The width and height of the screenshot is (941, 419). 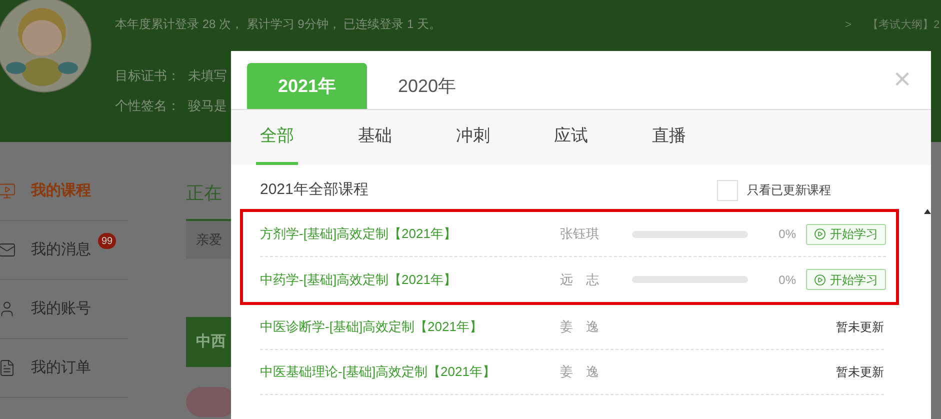 I want to click on year-tab: 2021年, so click(x=307, y=86).